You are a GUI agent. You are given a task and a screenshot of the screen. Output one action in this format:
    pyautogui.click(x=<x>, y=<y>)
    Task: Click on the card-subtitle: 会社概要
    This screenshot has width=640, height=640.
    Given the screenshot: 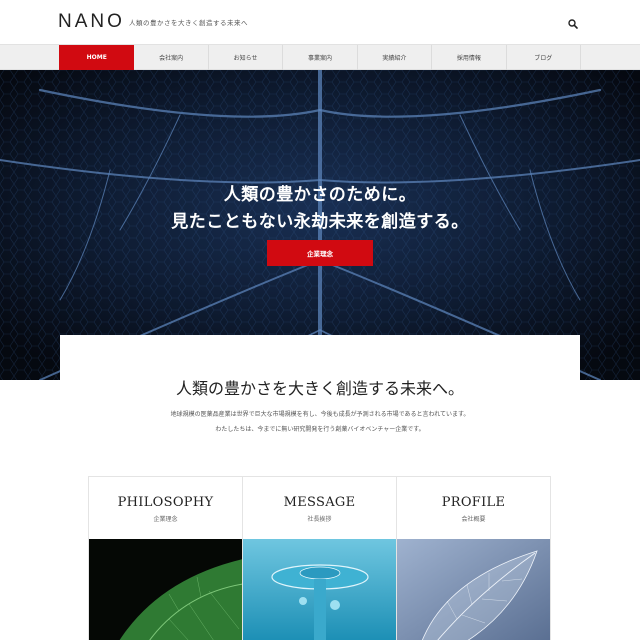 What is the action you would take?
    pyautogui.click(x=473, y=519)
    